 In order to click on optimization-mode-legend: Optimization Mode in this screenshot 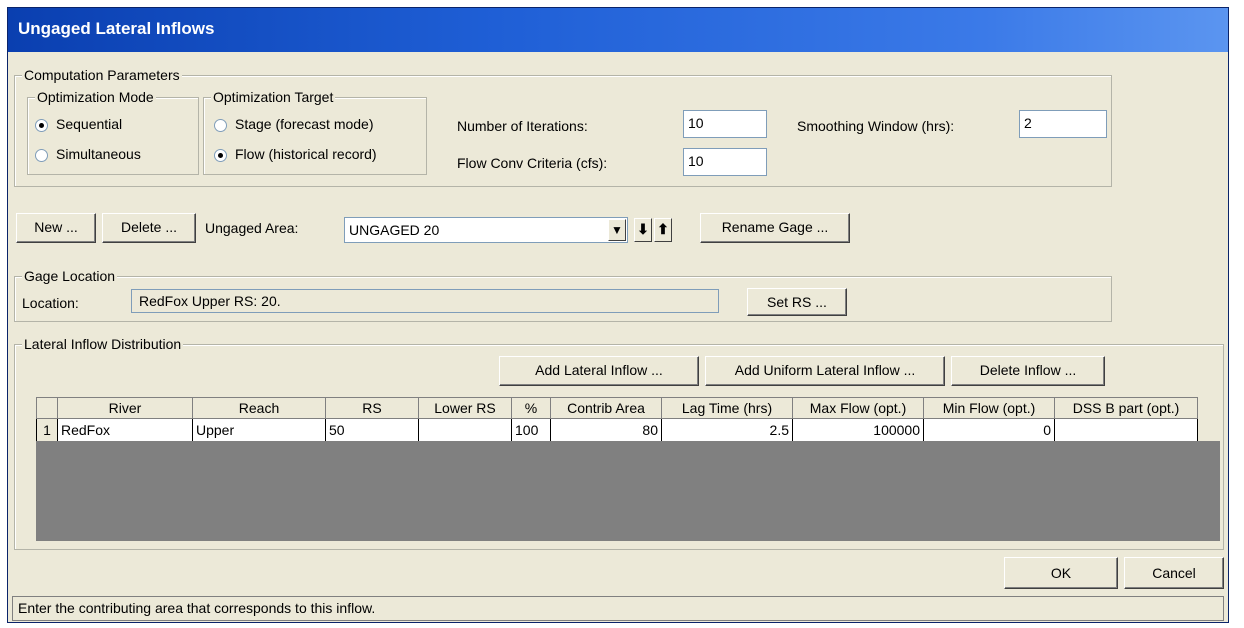, I will do `click(95, 97)`.